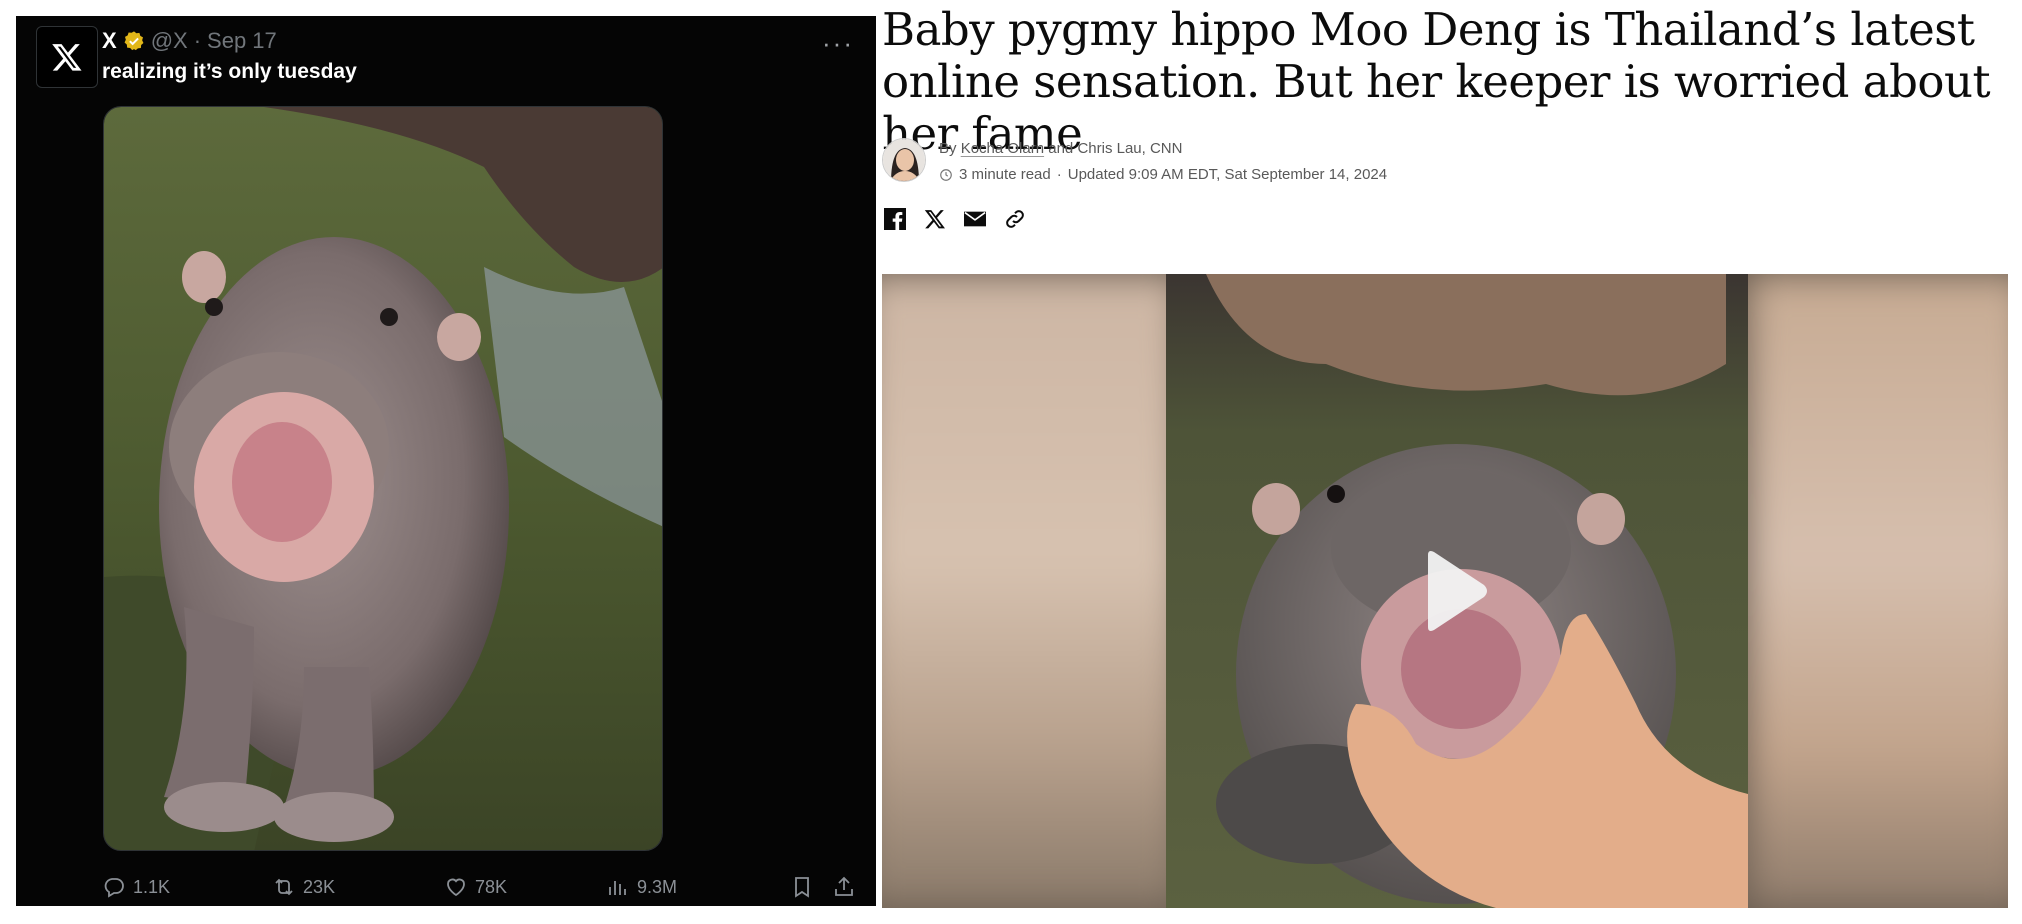 This screenshot has height=924, width=2022. I want to click on bookmark-button, so click(802, 887).